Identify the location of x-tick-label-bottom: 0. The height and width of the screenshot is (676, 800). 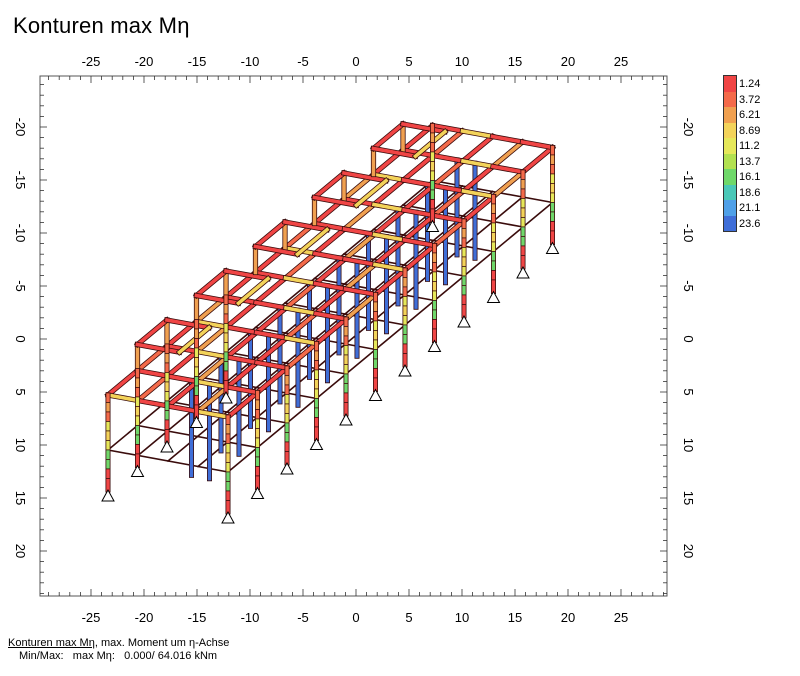
(355, 617).